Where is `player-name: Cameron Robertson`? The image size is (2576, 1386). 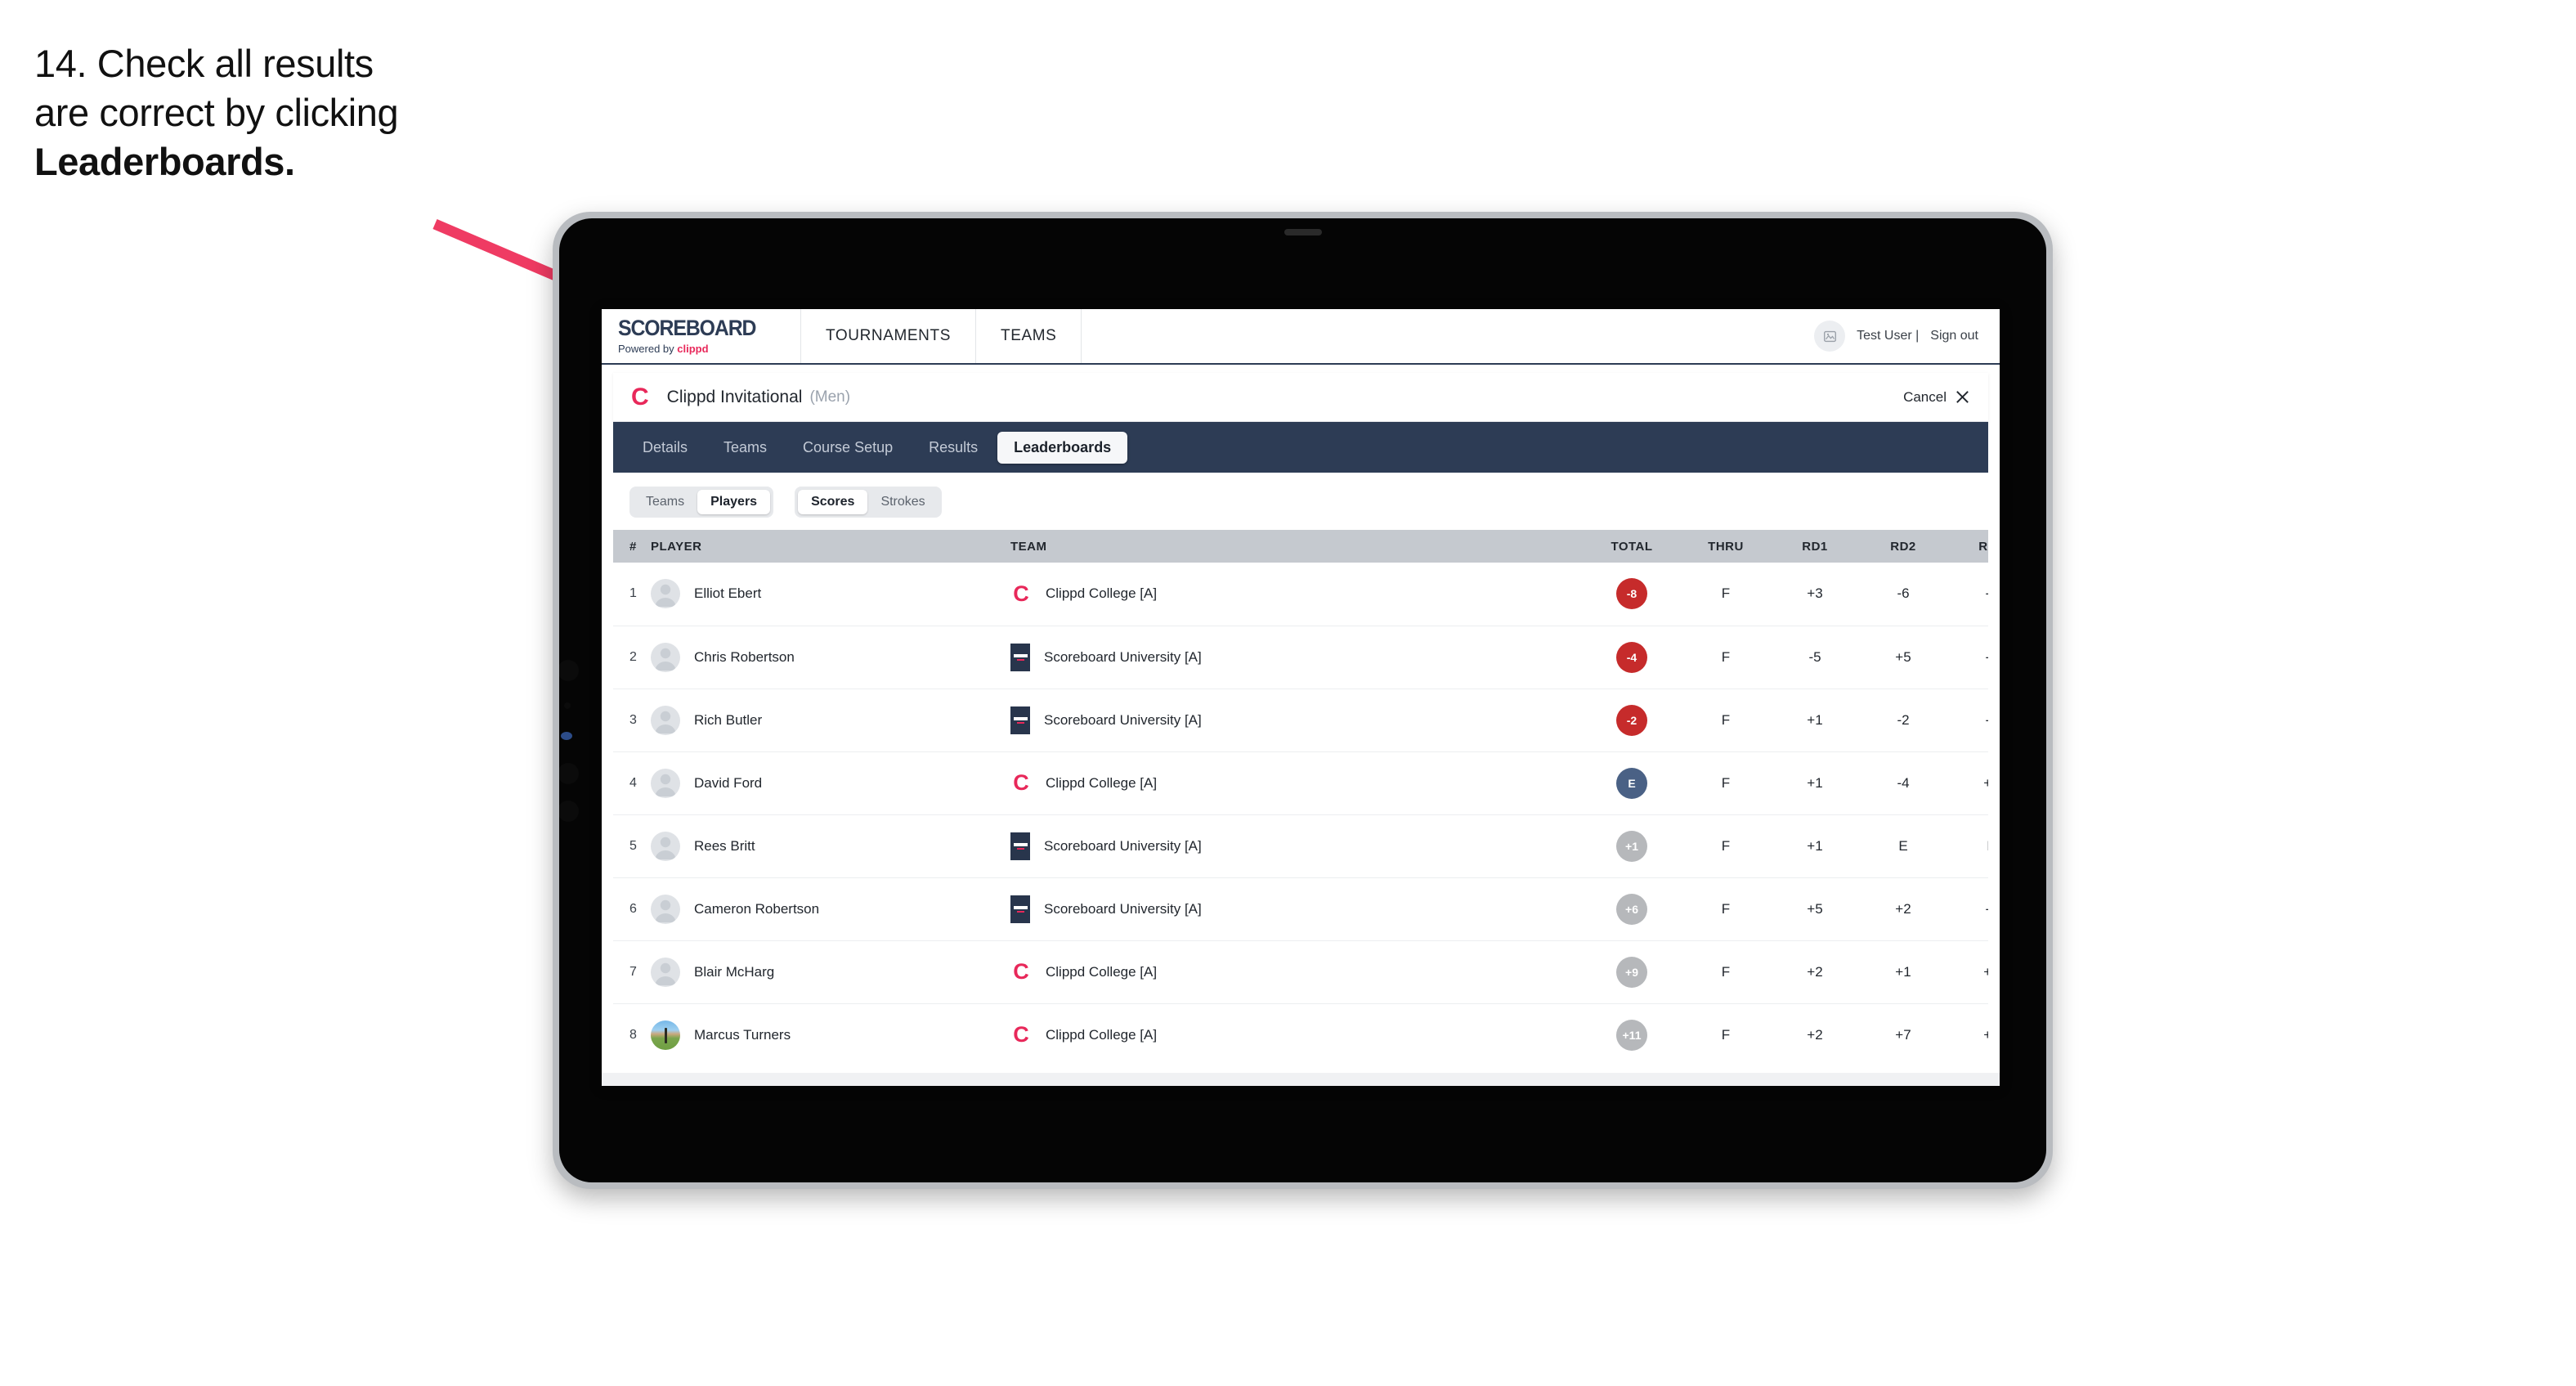
player-name: Cameron Robertson is located at coordinates (757, 908).